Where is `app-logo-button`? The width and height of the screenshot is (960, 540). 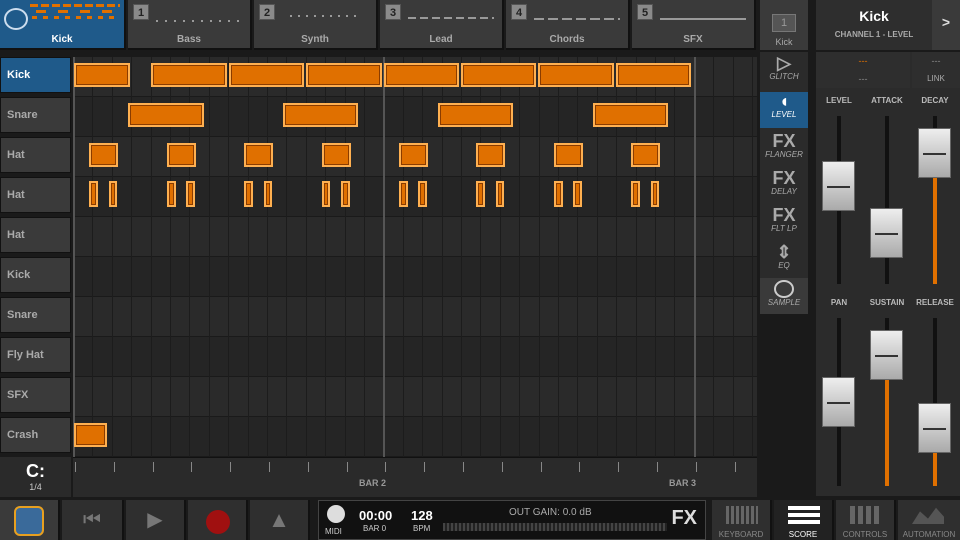 app-logo-button is located at coordinates (30, 520).